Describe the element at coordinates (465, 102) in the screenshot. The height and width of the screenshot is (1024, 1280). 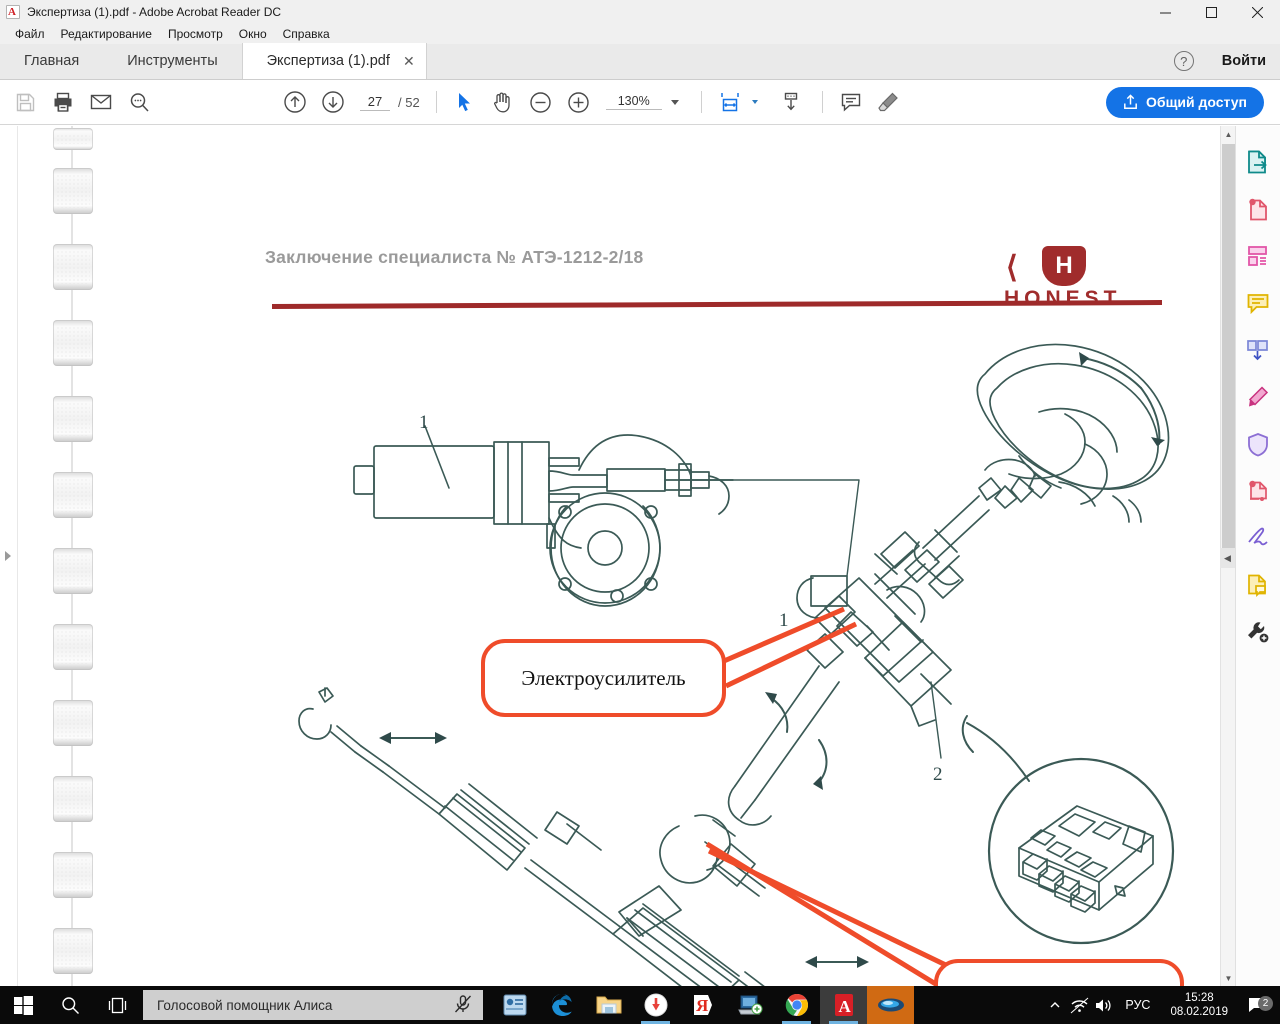
I see `cursor-icon` at that location.